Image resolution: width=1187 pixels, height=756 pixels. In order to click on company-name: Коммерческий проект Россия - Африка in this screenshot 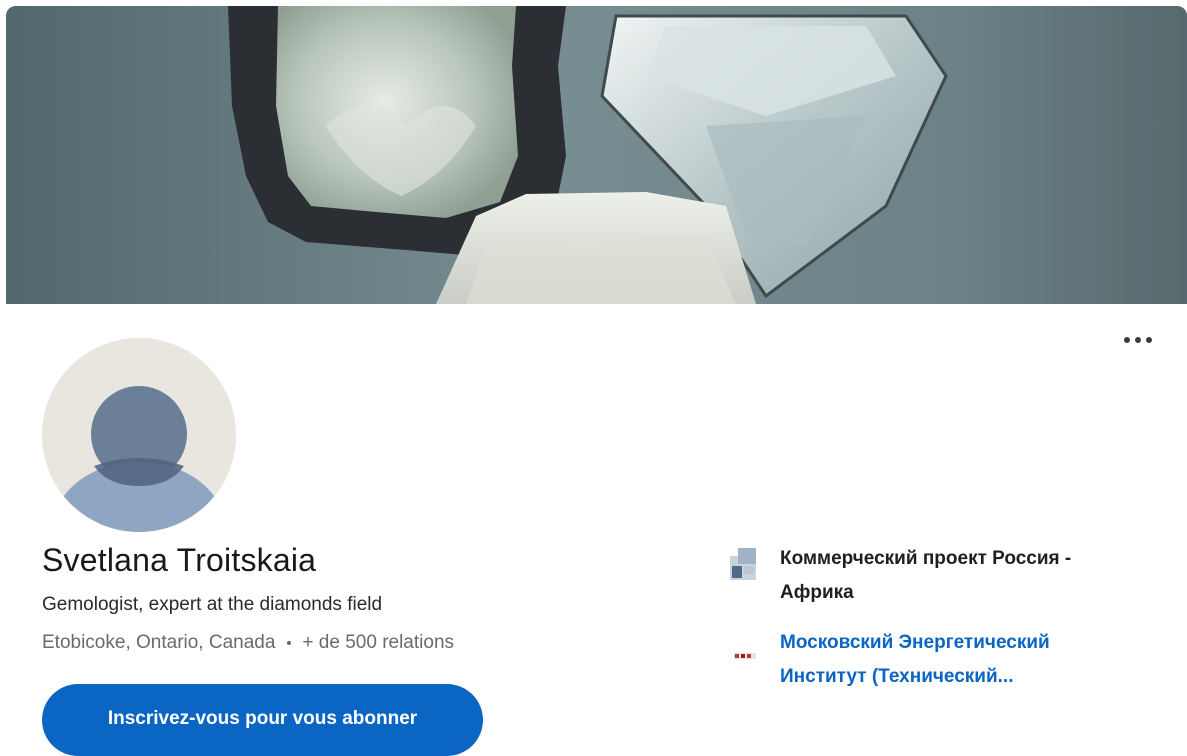, I will do `click(970, 576)`.